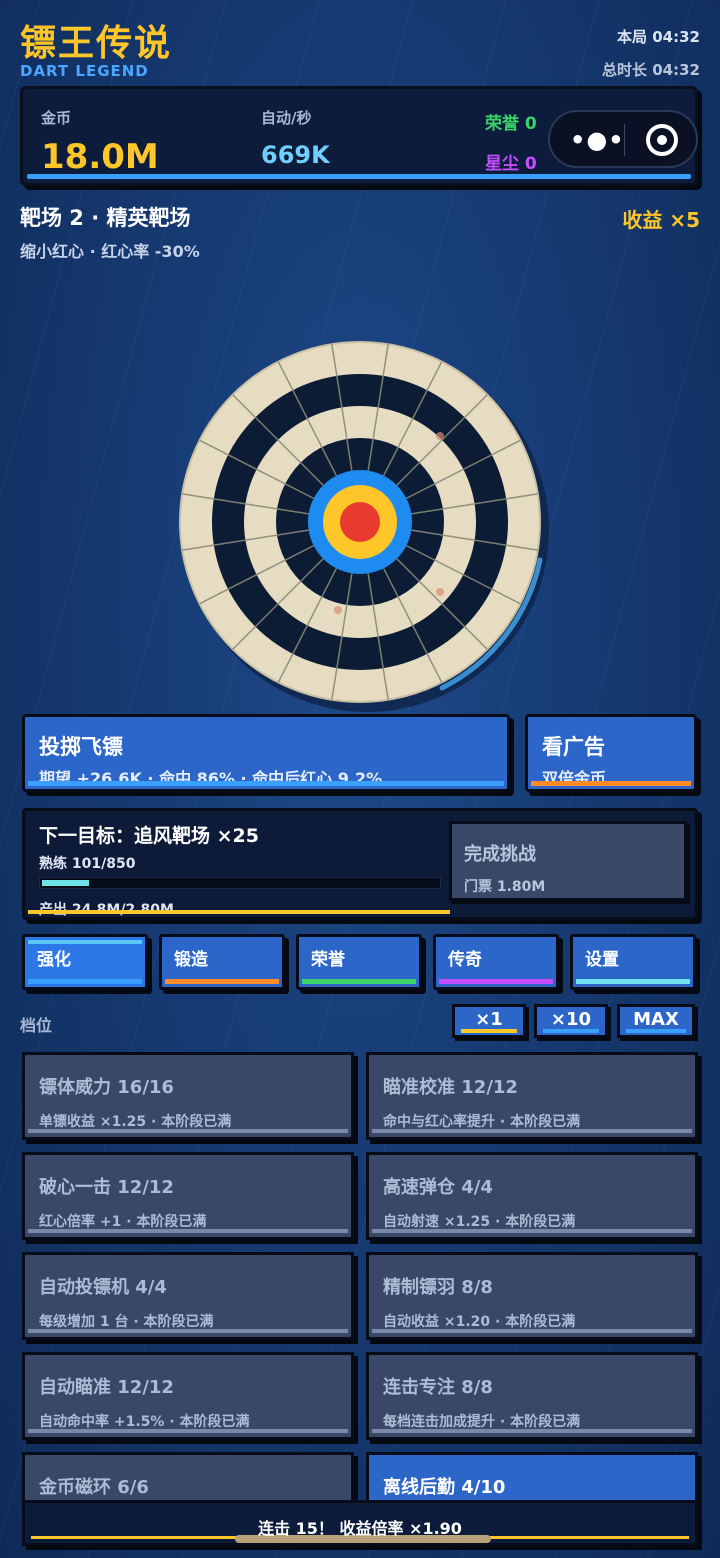  Describe the element at coordinates (438, 1187) in the screenshot. I see `upgrade-title: 高速弹仓 4/4` at that location.